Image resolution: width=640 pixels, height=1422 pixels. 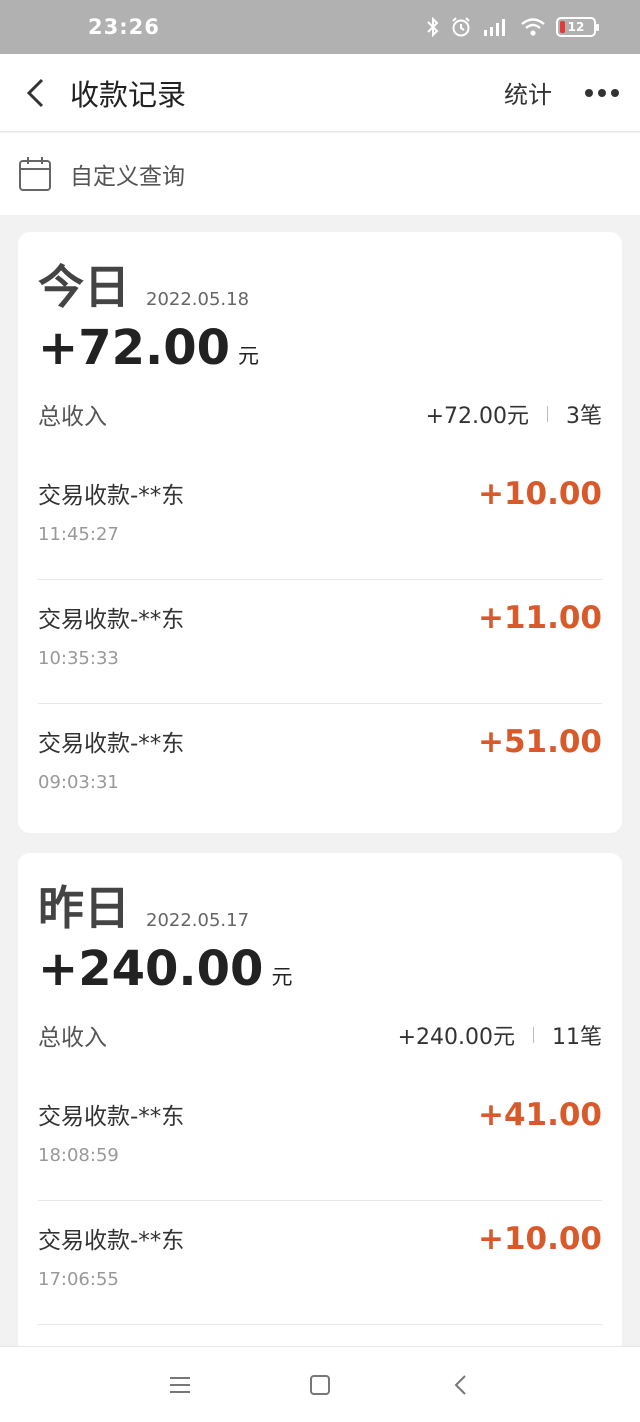 I want to click on day-date: 2022.05.17, so click(x=198, y=920).